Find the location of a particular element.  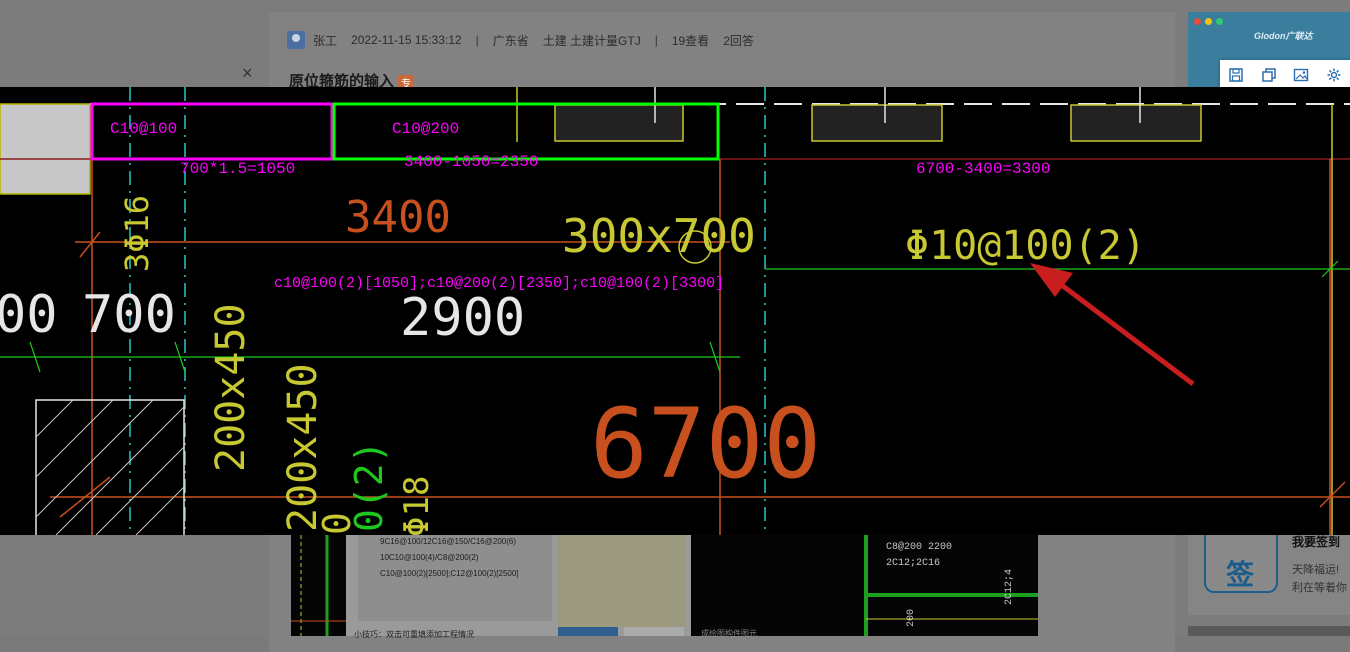

window-dots is located at coordinates (1208, 21).